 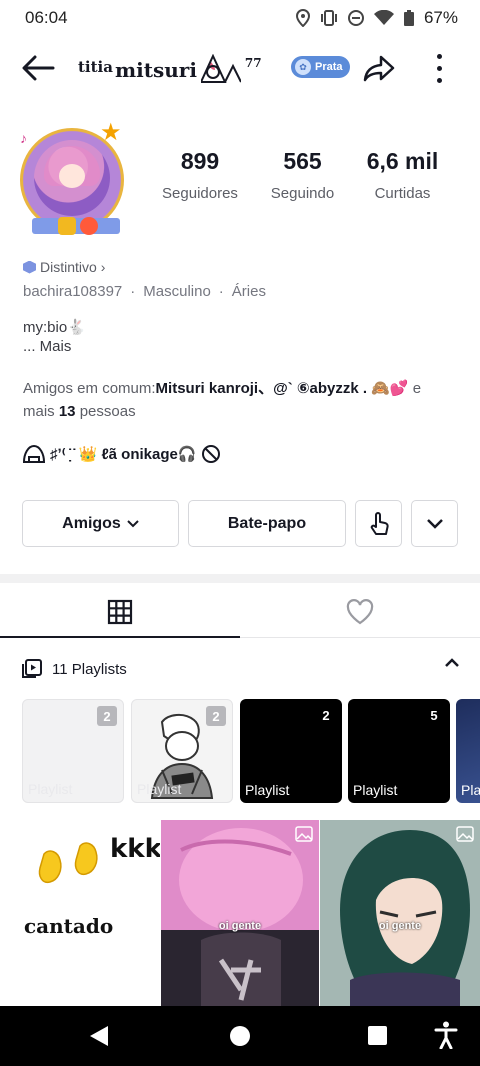 I want to click on signature-text: ♯ʼ⁽ ̣̇ ̇ 👑 ℓã onikage🎧, so click(x=123, y=454).